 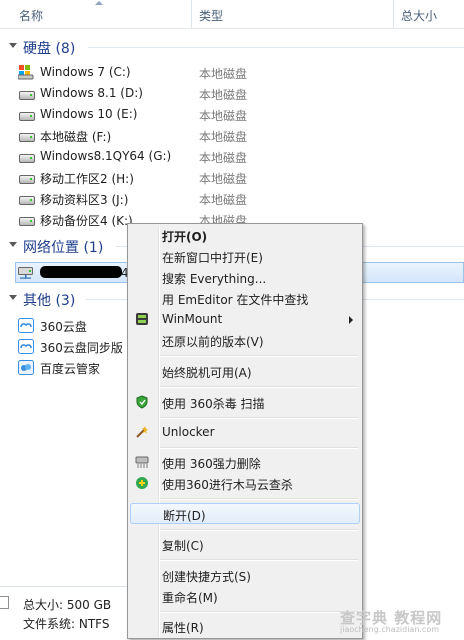 I want to click on column-size: 总大小, so click(x=419, y=15).